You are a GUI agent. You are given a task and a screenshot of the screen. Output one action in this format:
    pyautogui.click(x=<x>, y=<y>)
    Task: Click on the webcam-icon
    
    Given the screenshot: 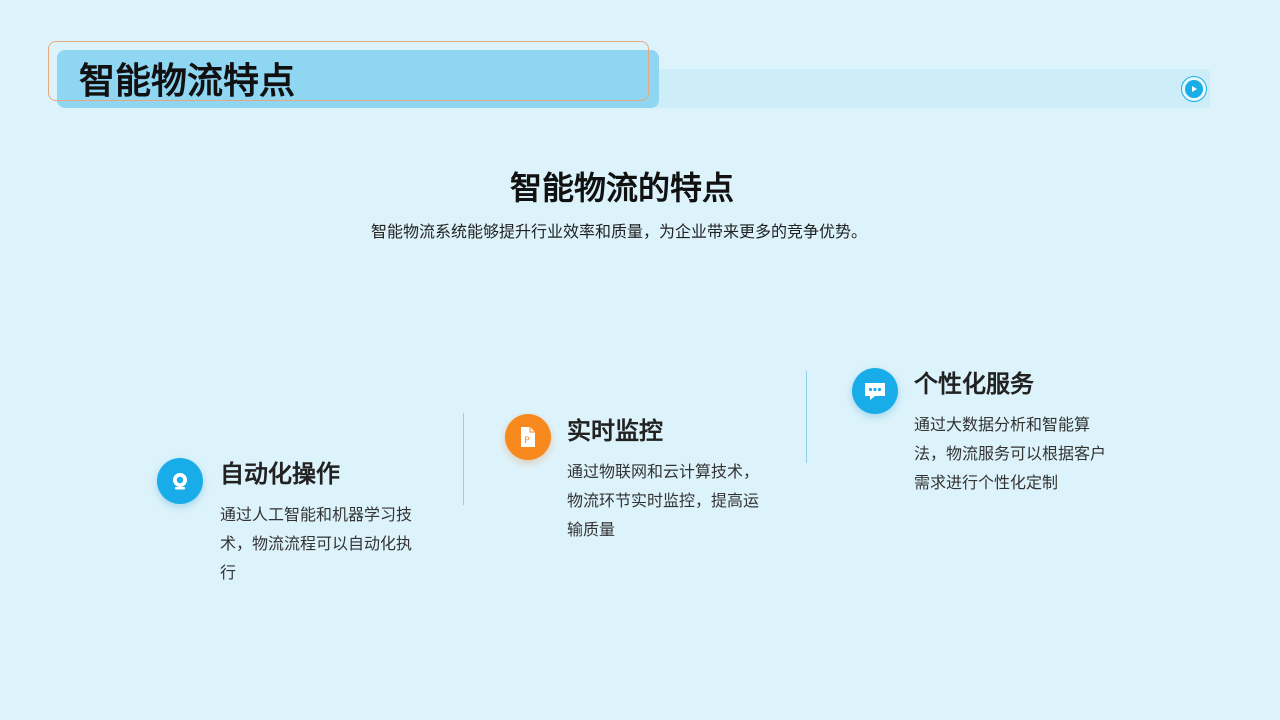 What is the action you would take?
    pyautogui.click(x=180, y=481)
    